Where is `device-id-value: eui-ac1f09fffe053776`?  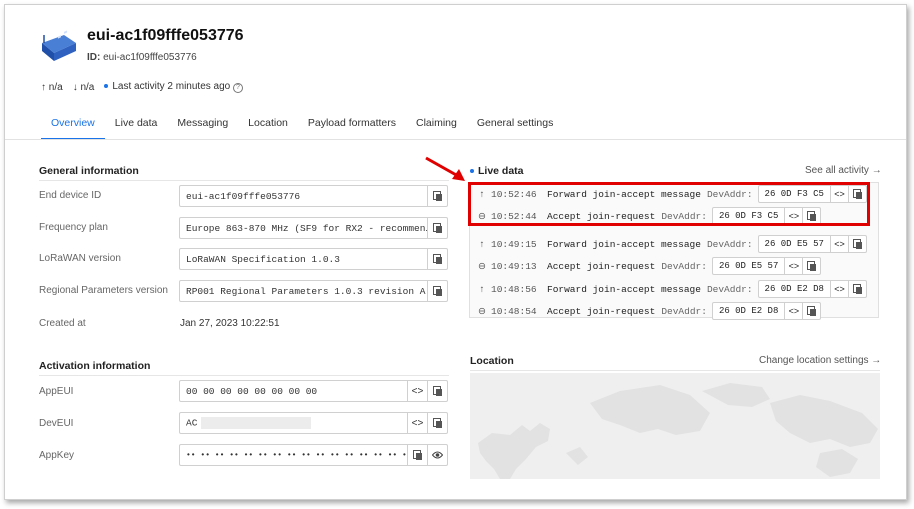
device-id-value: eui-ac1f09fffe053776 is located at coordinates (150, 57).